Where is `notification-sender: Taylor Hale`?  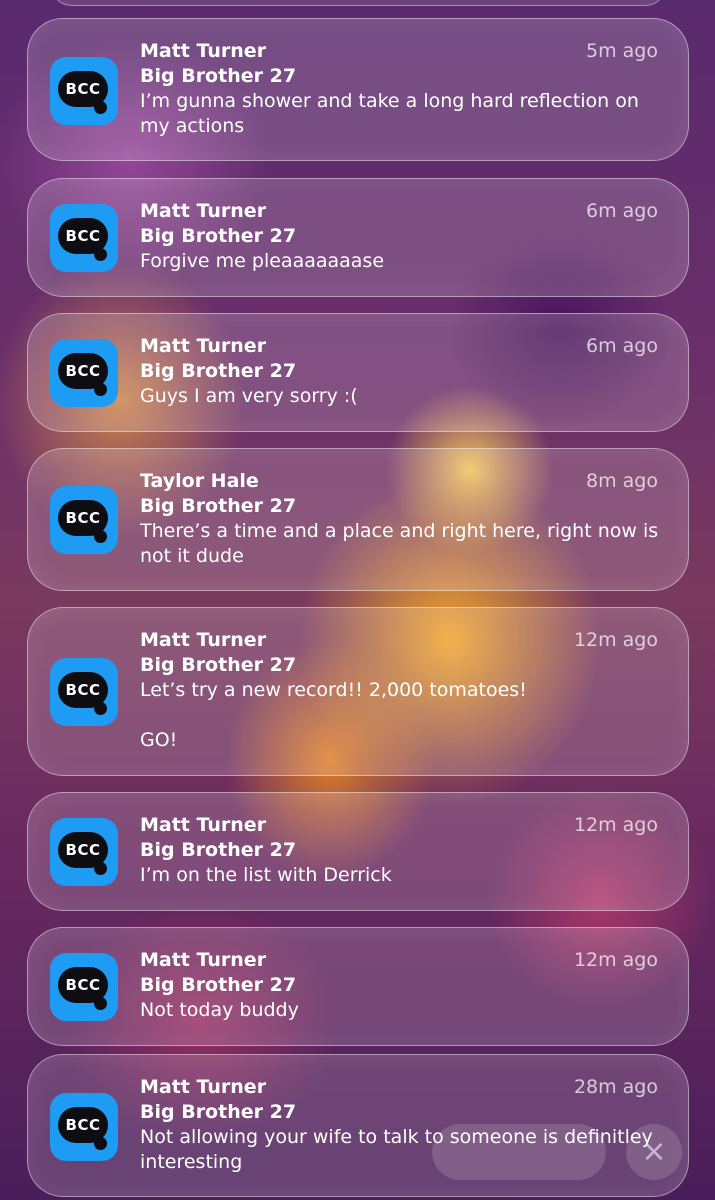 notification-sender: Taylor Hale is located at coordinates (199, 481).